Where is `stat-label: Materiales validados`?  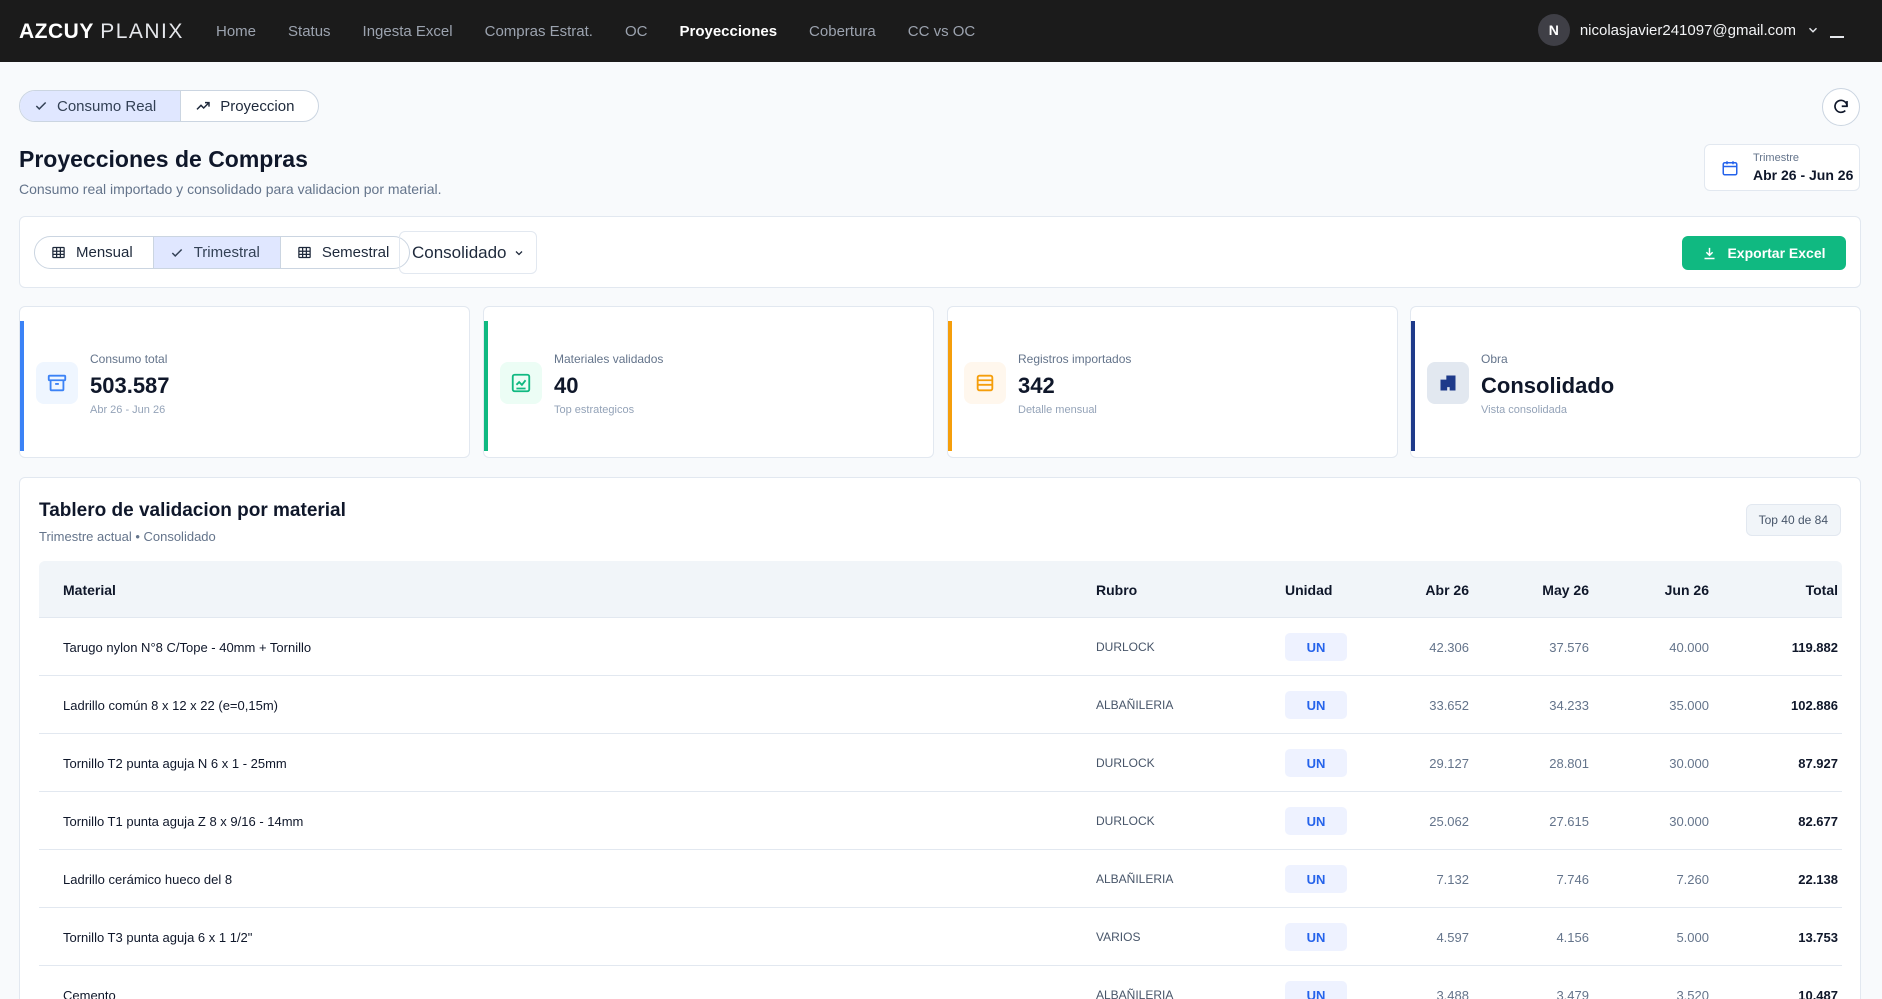 stat-label: Materiales validados is located at coordinates (609, 359).